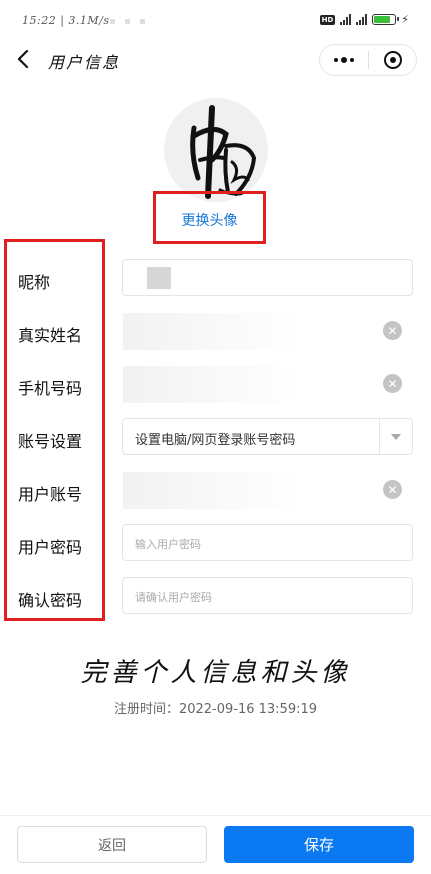 This screenshot has width=431, height=874. Describe the element at coordinates (50, 388) in the screenshot. I see `label-phone: 手机号码` at that location.